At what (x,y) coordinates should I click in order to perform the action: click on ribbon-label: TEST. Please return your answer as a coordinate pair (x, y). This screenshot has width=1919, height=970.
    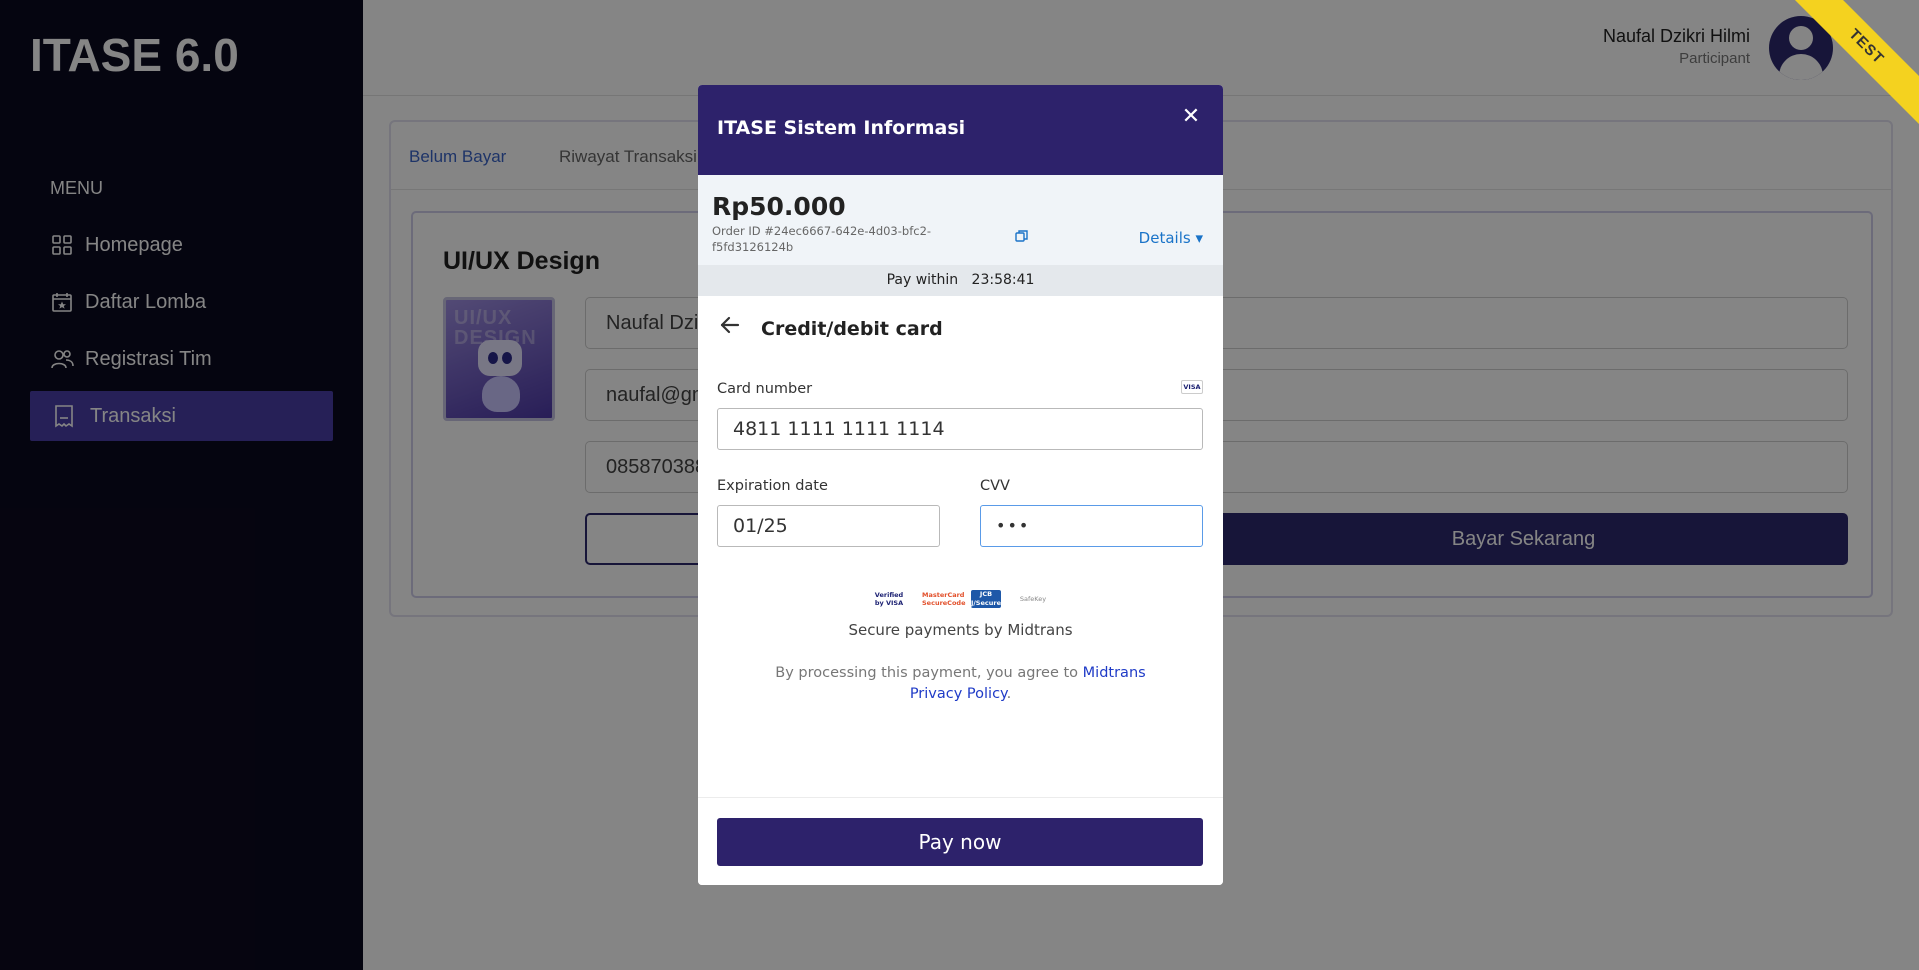
    Looking at the image, I should click on (1854, 65).